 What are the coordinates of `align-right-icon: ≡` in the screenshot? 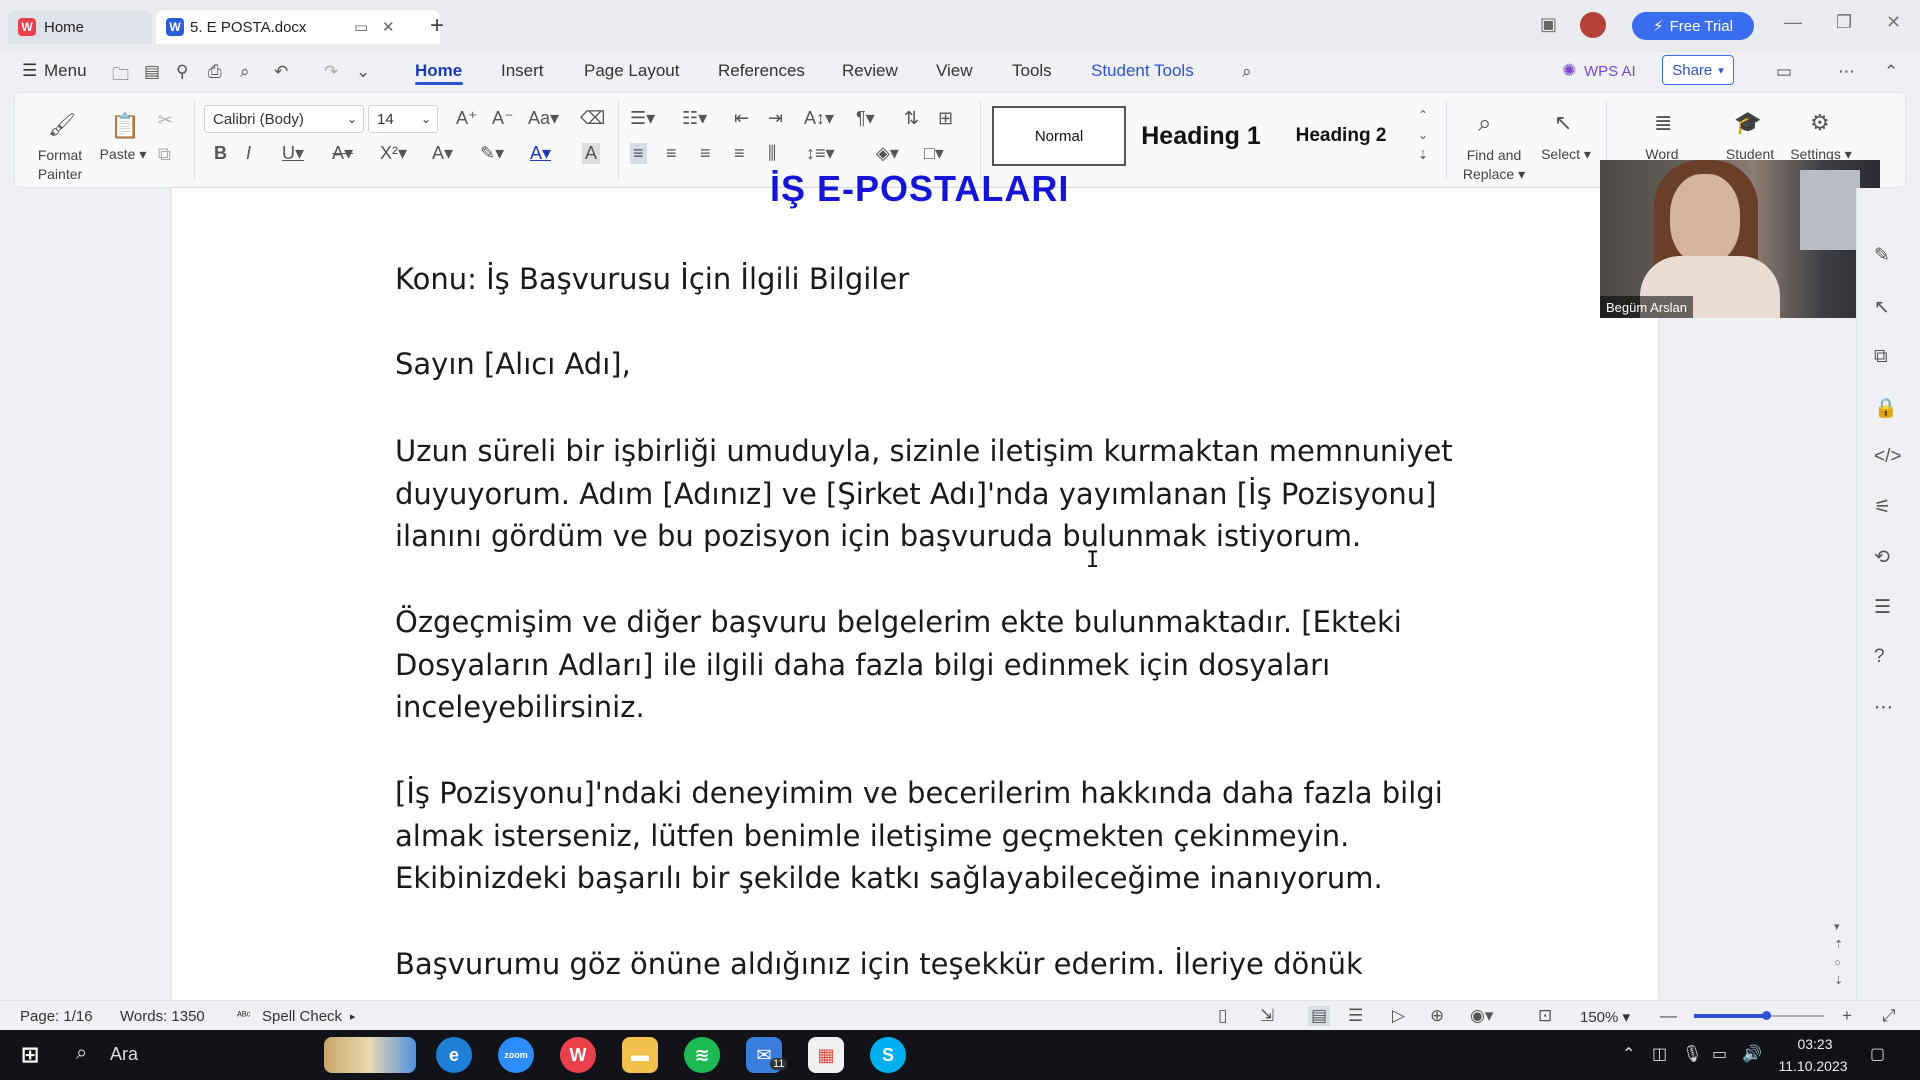 It's located at (705, 153).